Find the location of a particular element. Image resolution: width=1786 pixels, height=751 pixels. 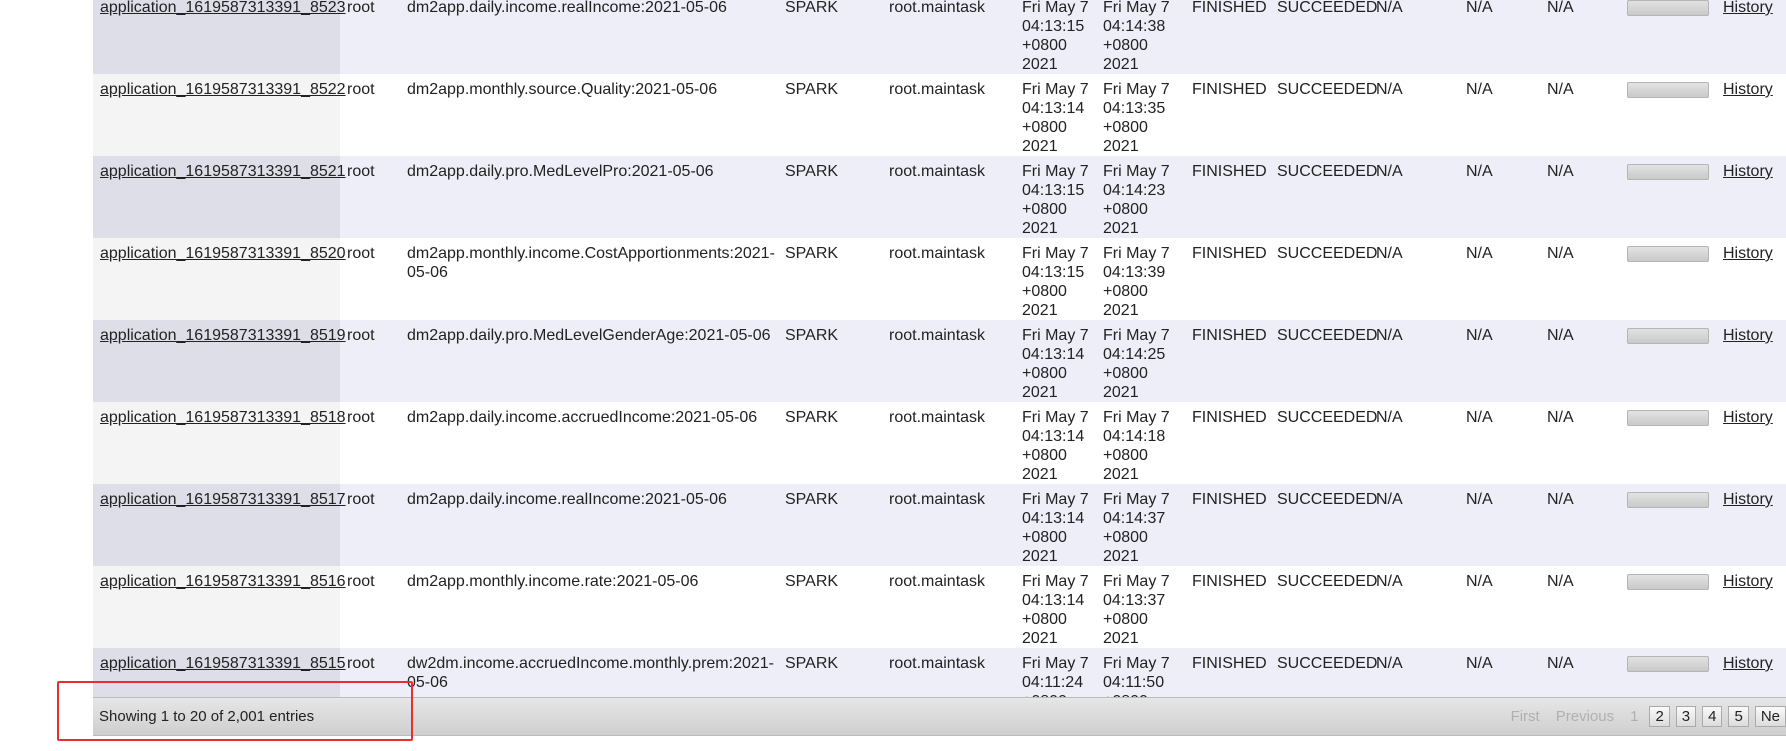

time-line: 04:14:38 is located at coordinates (1134, 26).